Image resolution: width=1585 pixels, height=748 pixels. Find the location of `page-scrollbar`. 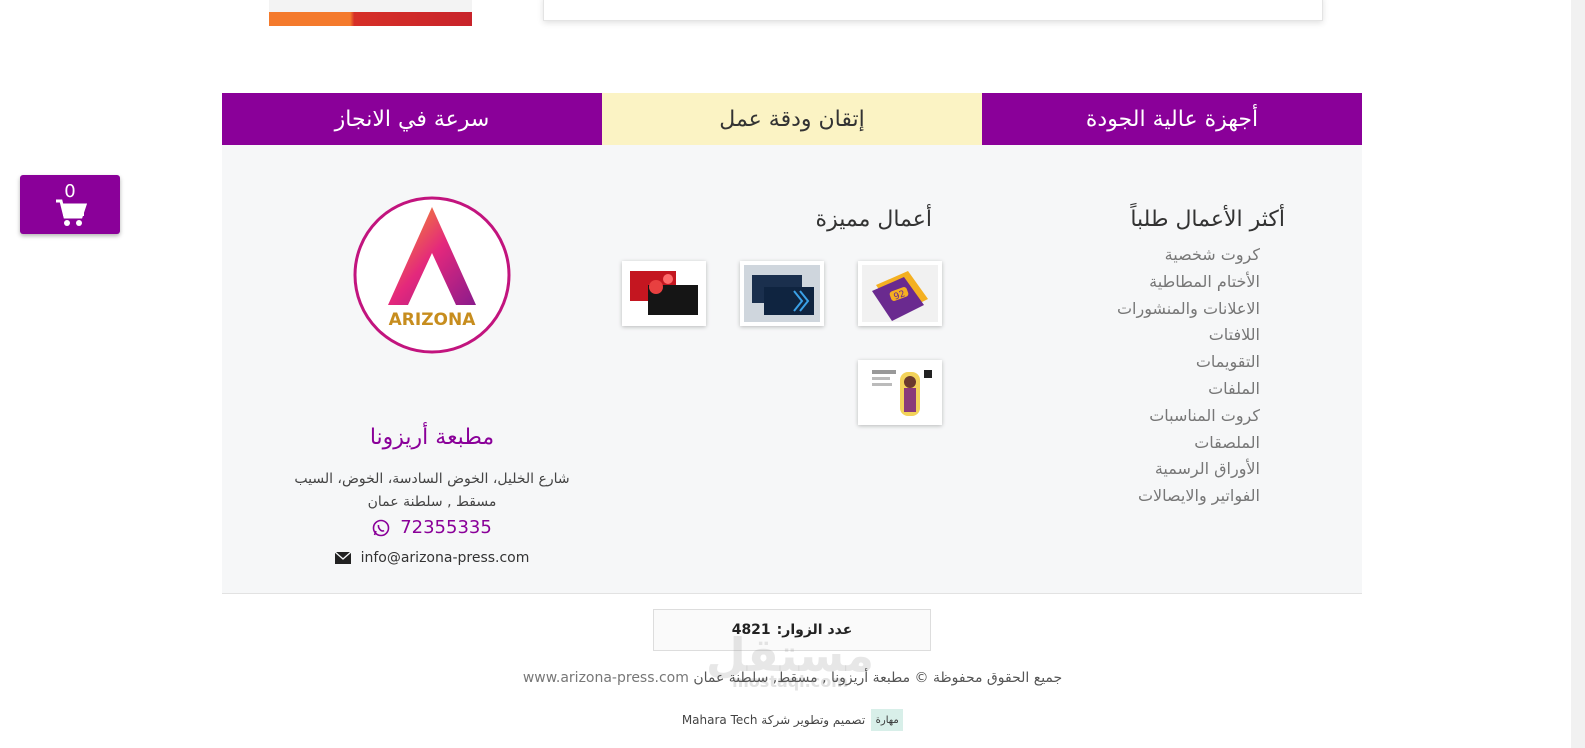

page-scrollbar is located at coordinates (1578, 374).